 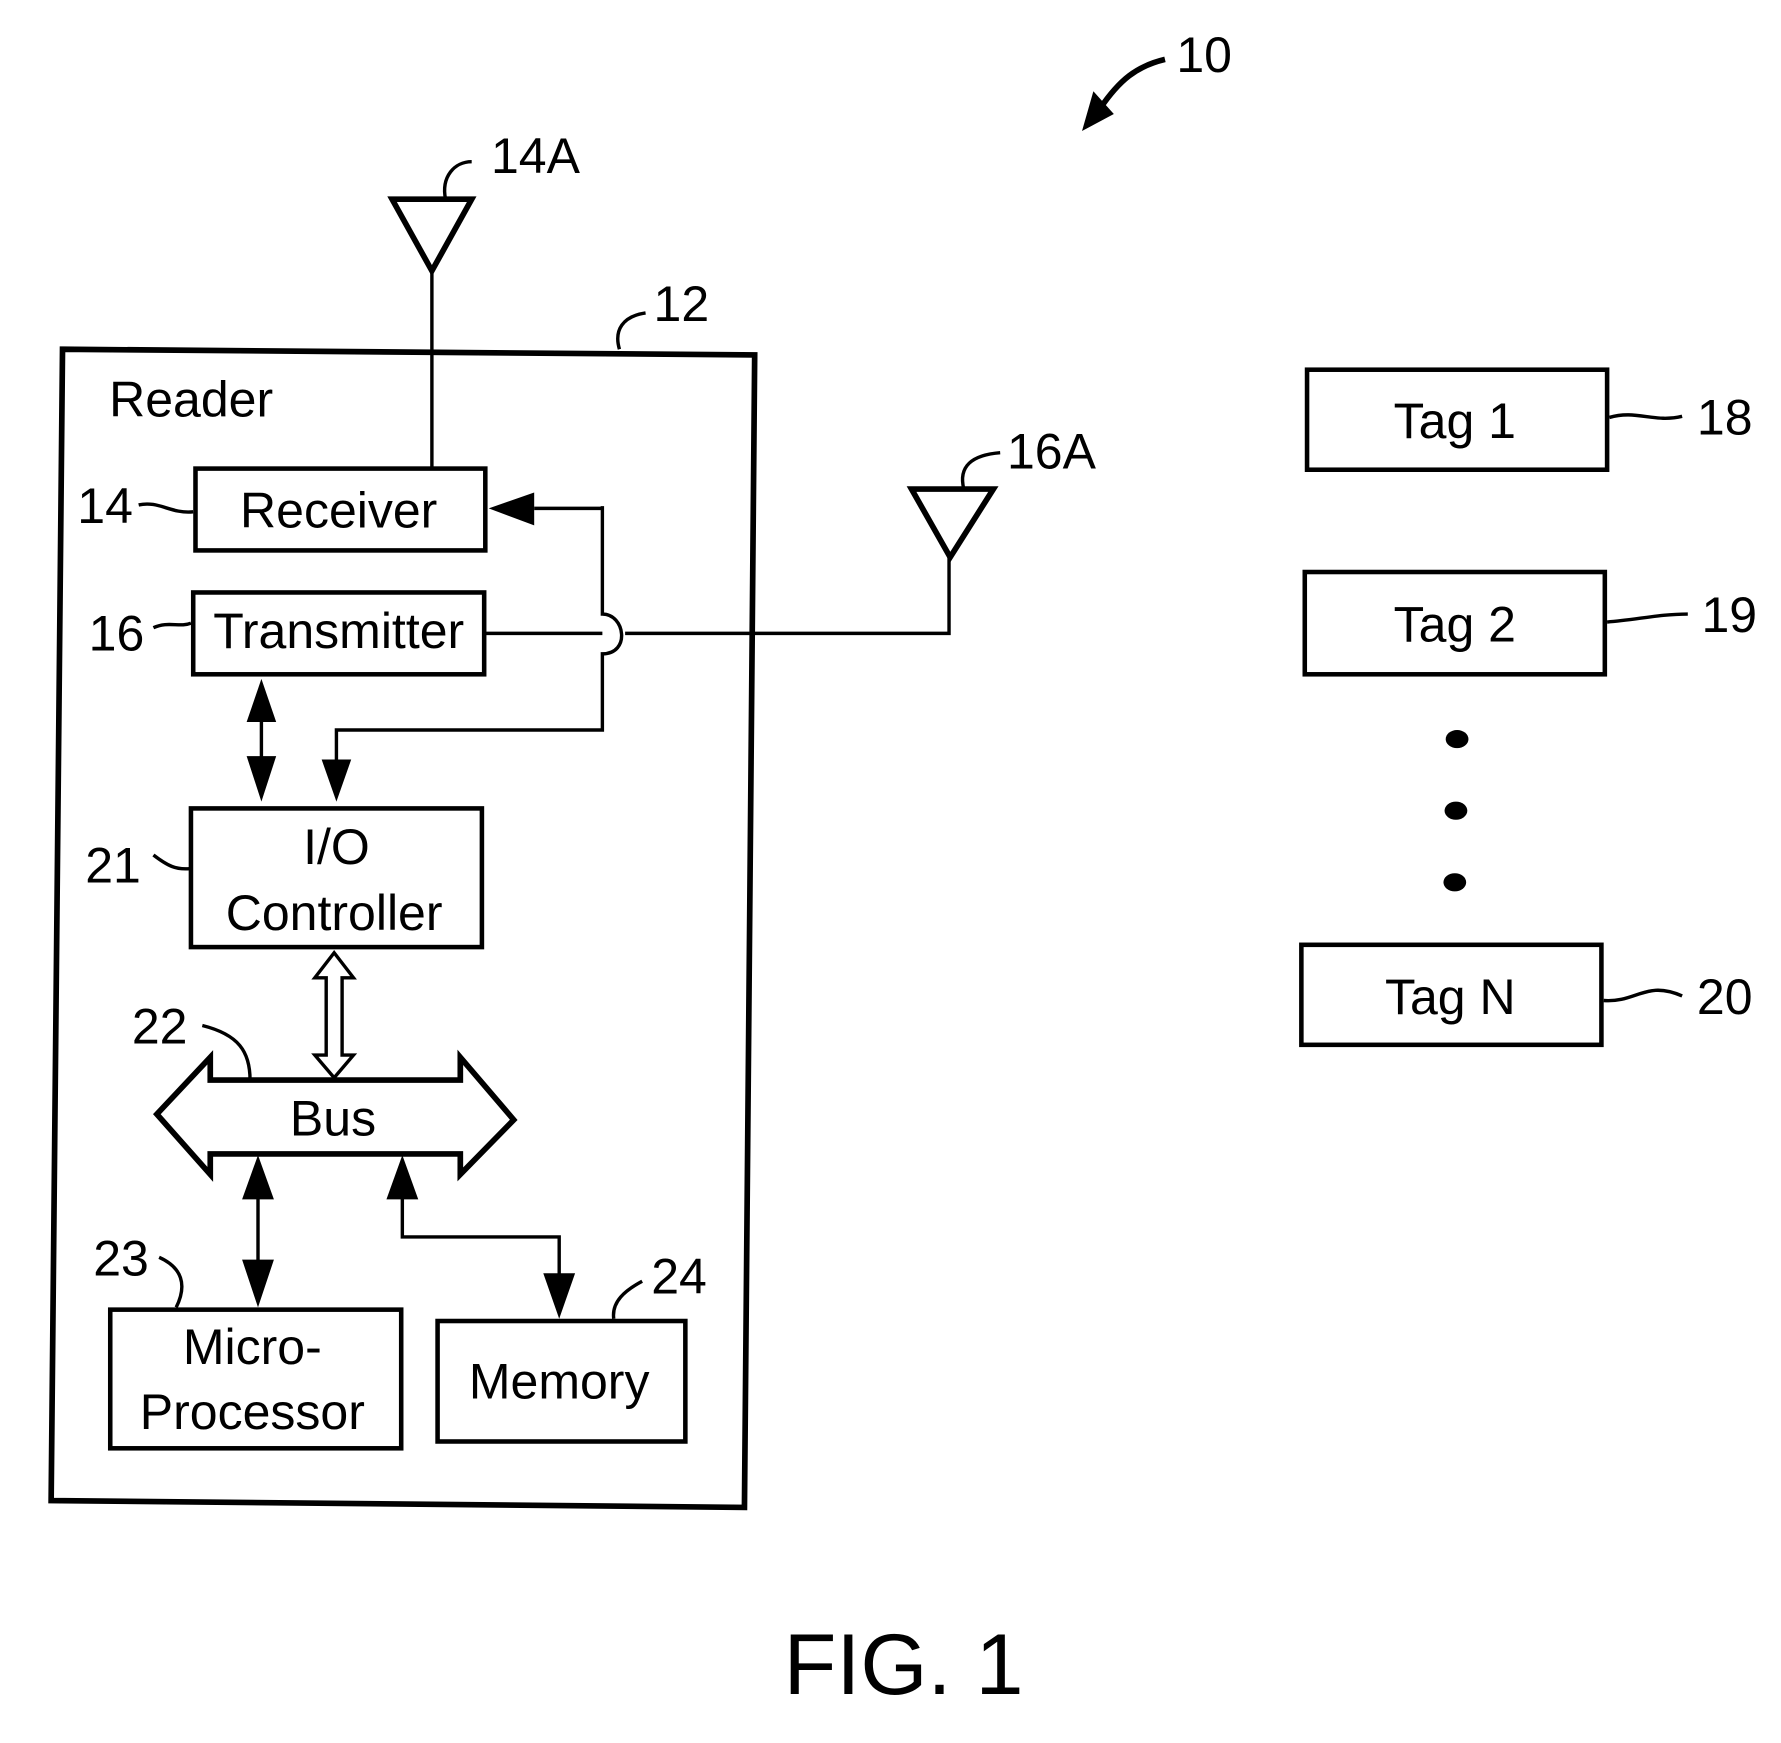 What do you see at coordinates (334, 913) in the screenshot?
I see `io-controller-label-2: Controller` at bounding box center [334, 913].